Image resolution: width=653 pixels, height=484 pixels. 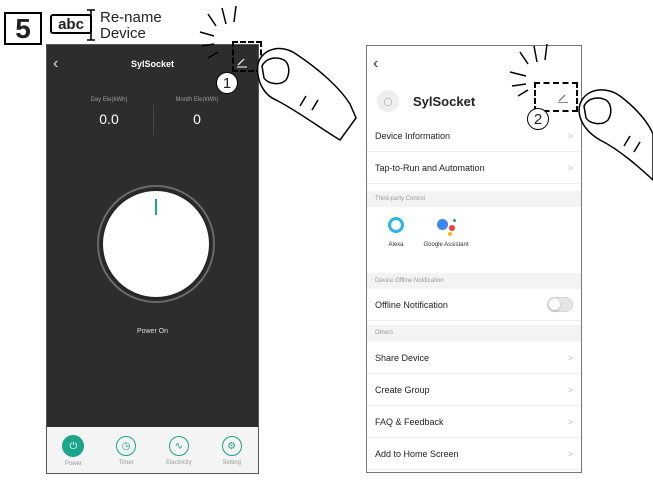 What do you see at coordinates (227, 83) in the screenshot?
I see `callout-number-1: 1` at bounding box center [227, 83].